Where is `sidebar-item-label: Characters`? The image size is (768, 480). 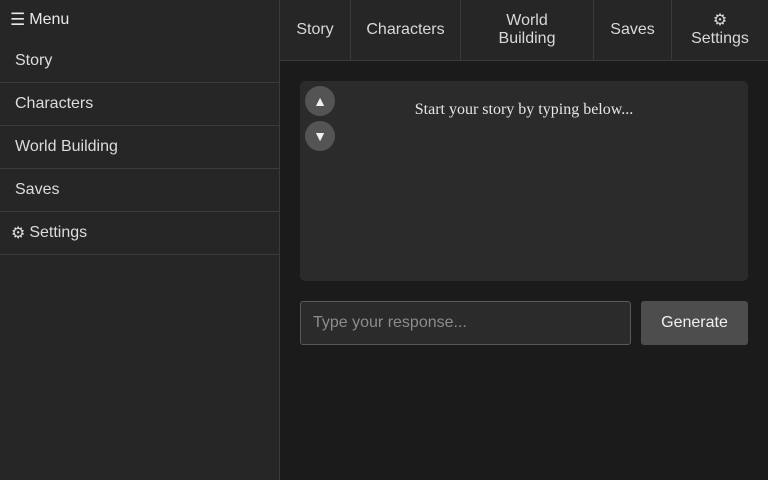 sidebar-item-label: Characters is located at coordinates (54, 103).